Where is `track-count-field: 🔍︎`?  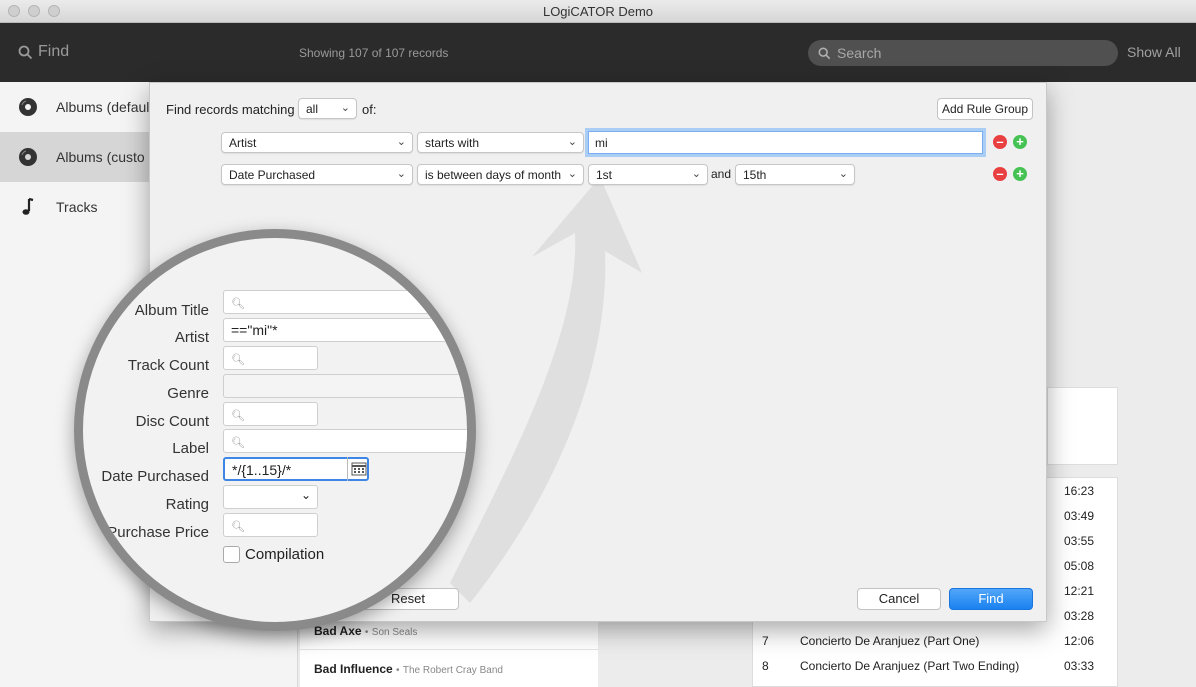
track-count-field: 🔍︎ is located at coordinates (270, 358).